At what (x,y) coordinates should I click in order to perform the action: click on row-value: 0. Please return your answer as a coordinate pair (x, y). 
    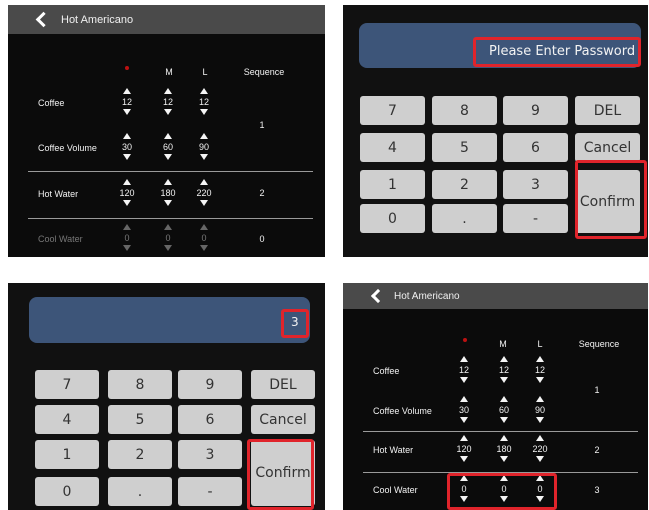
    Looking at the image, I should click on (127, 238).